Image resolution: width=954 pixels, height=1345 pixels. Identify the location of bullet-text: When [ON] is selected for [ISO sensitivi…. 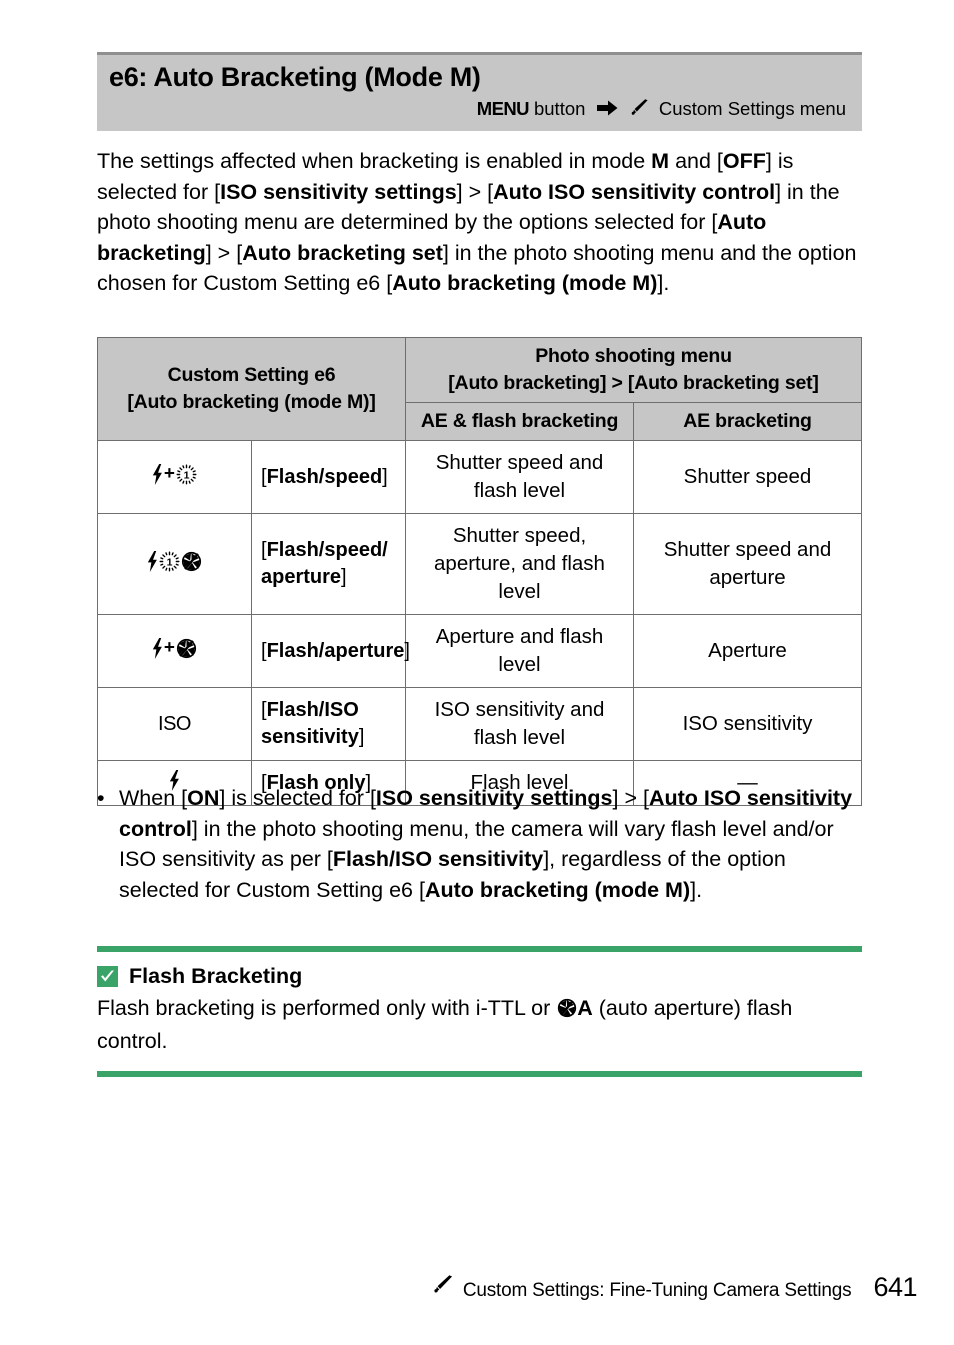
(486, 844).